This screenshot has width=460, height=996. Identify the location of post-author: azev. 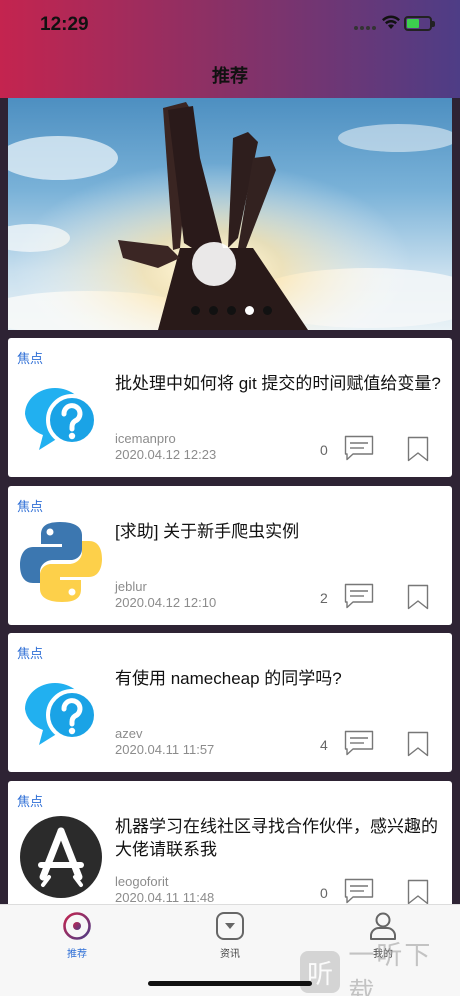
(128, 733).